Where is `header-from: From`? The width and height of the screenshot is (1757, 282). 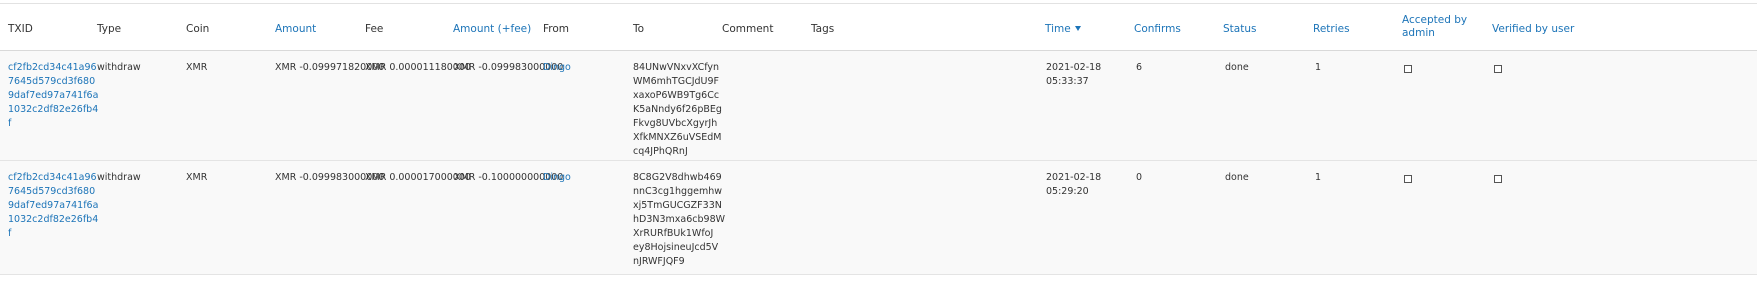
header-from: From is located at coordinates (556, 29).